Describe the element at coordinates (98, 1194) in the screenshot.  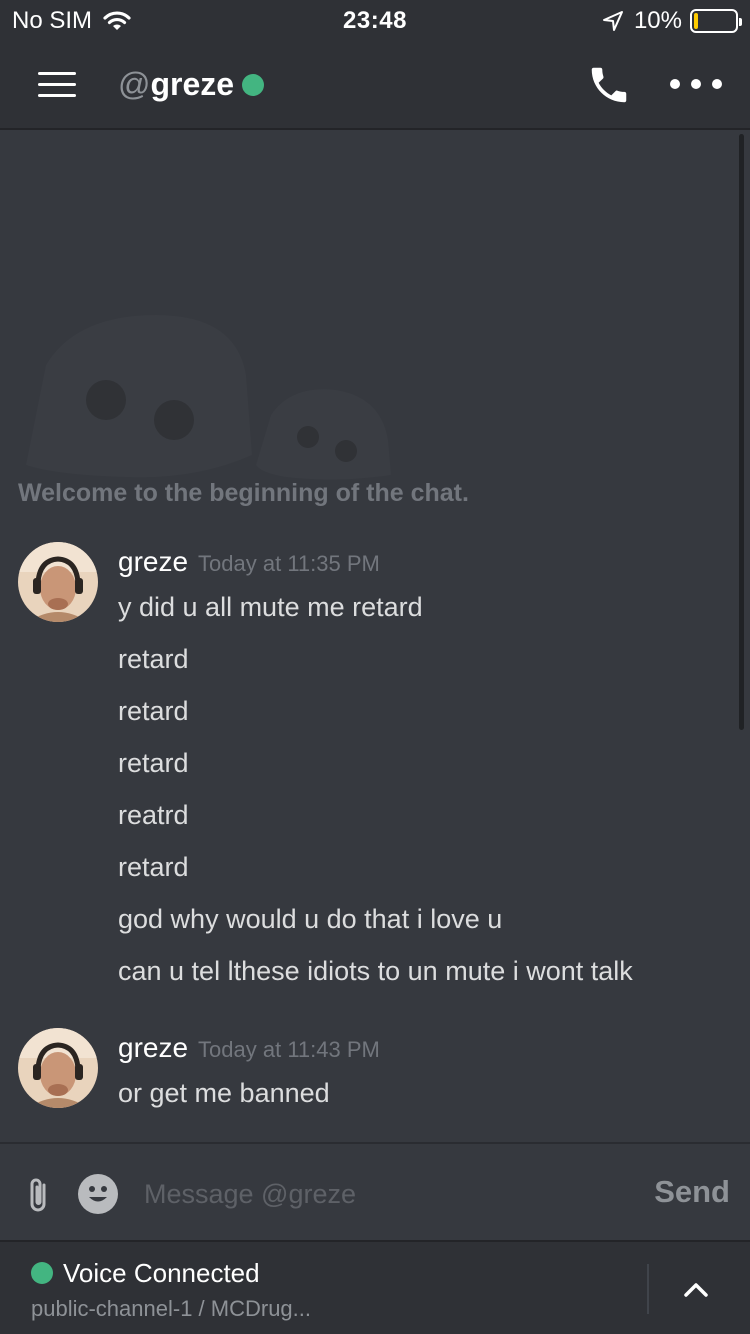
I see `emoji-icon` at that location.